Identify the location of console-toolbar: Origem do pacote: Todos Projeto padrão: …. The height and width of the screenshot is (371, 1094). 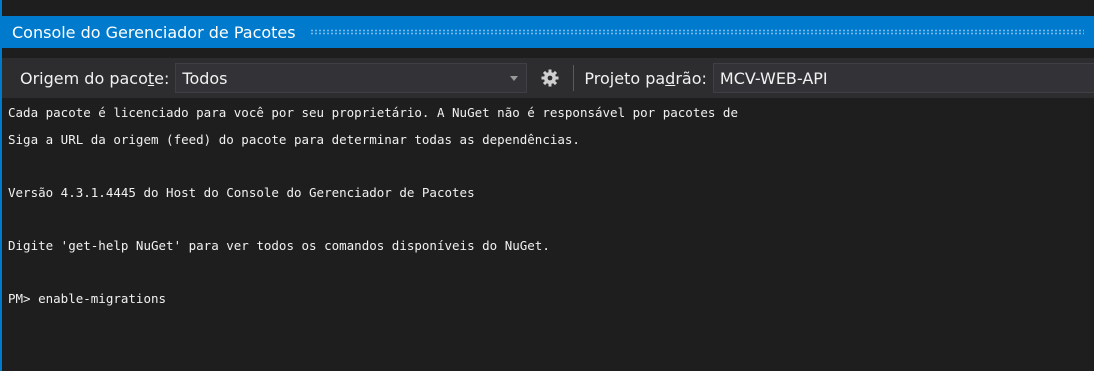
(548, 78).